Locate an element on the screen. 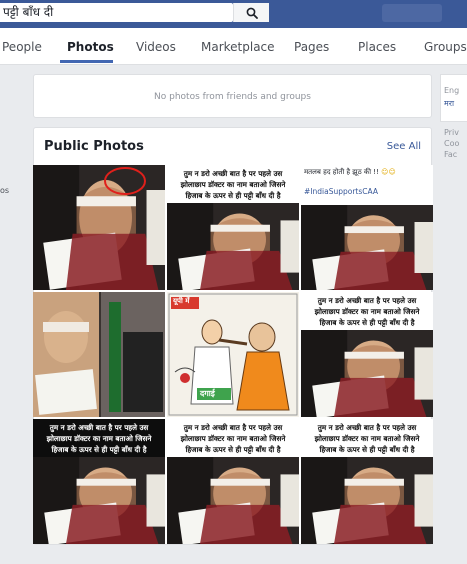 Image resolution: width=467 pixels, height=564 pixels. hashtag-link: #IndiaSupportsCAA is located at coordinates (341, 191).